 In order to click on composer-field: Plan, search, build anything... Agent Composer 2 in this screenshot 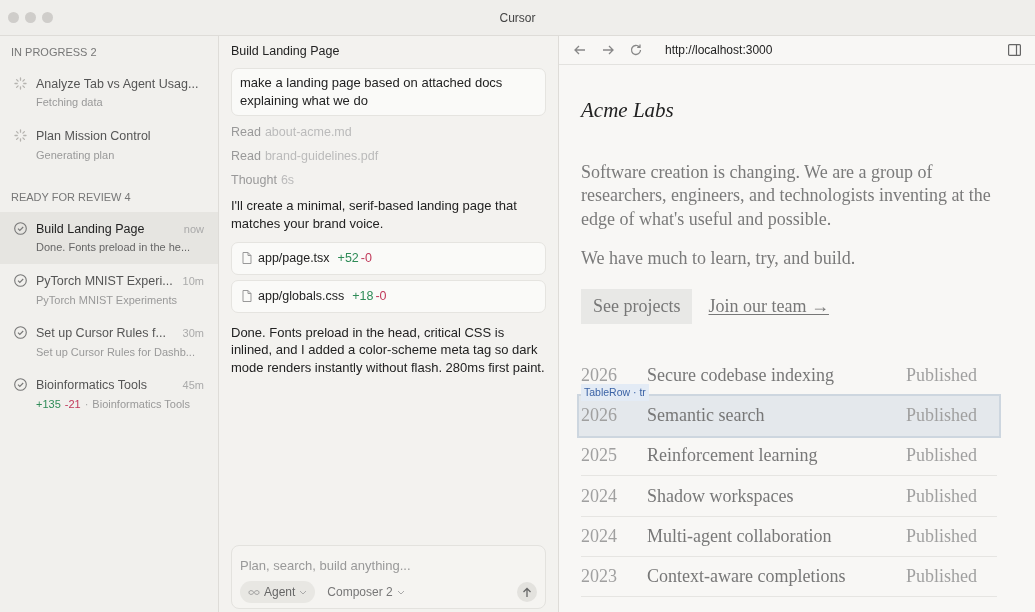, I will do `click(388, 576)`.